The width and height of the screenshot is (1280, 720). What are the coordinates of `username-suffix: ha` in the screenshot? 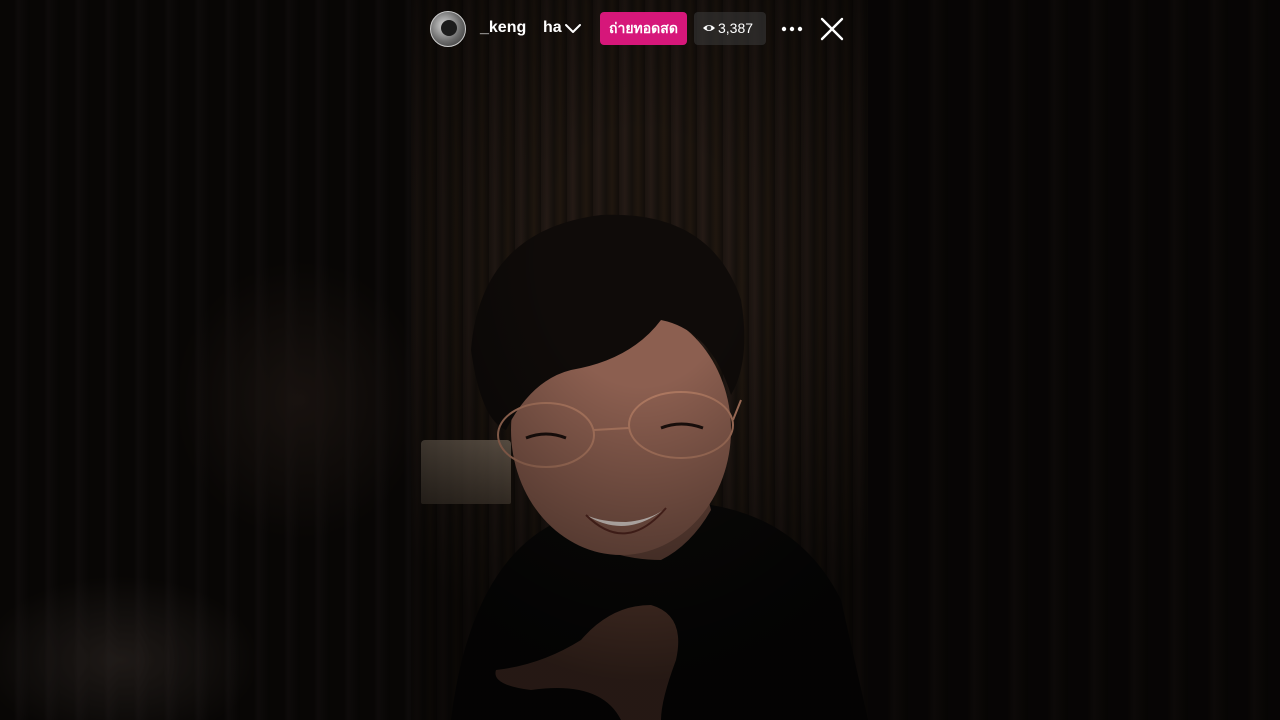 It's located at (552, 28).